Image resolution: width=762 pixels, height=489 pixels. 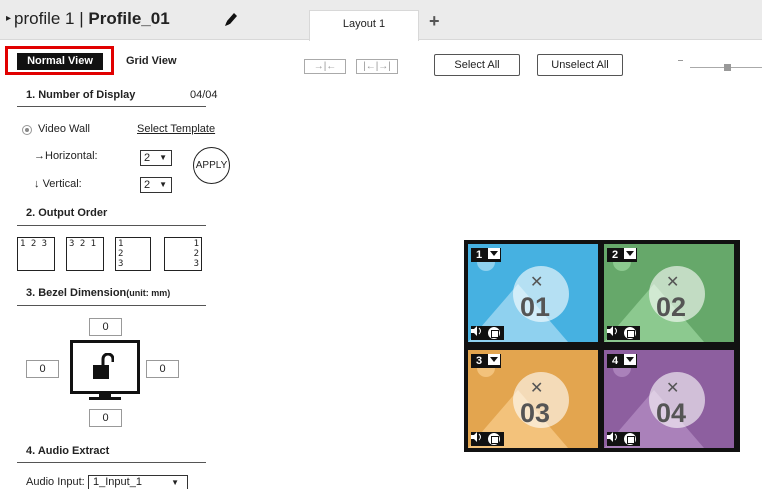 I want to click on output-order-ttb-right: 1 2 3, so click(x=183, y=254).